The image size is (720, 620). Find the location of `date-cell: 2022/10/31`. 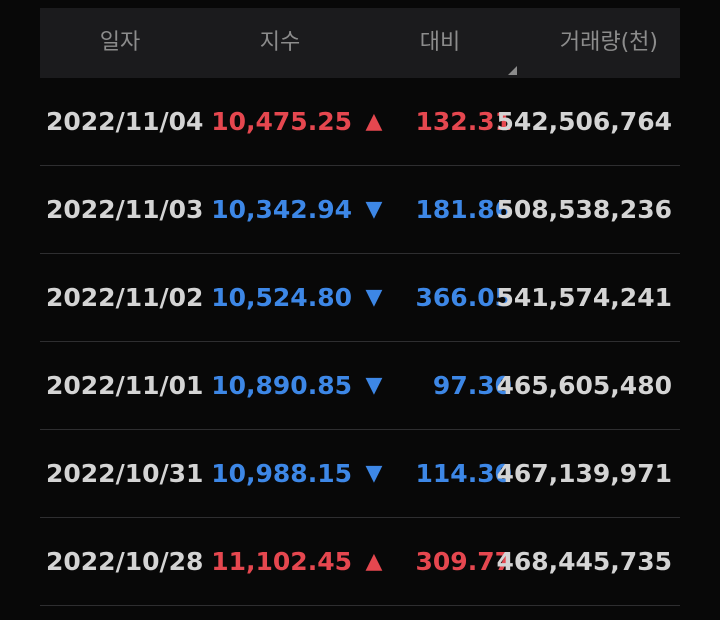

date-cell: 2022/10/31 is located at coordinates (125, 473).